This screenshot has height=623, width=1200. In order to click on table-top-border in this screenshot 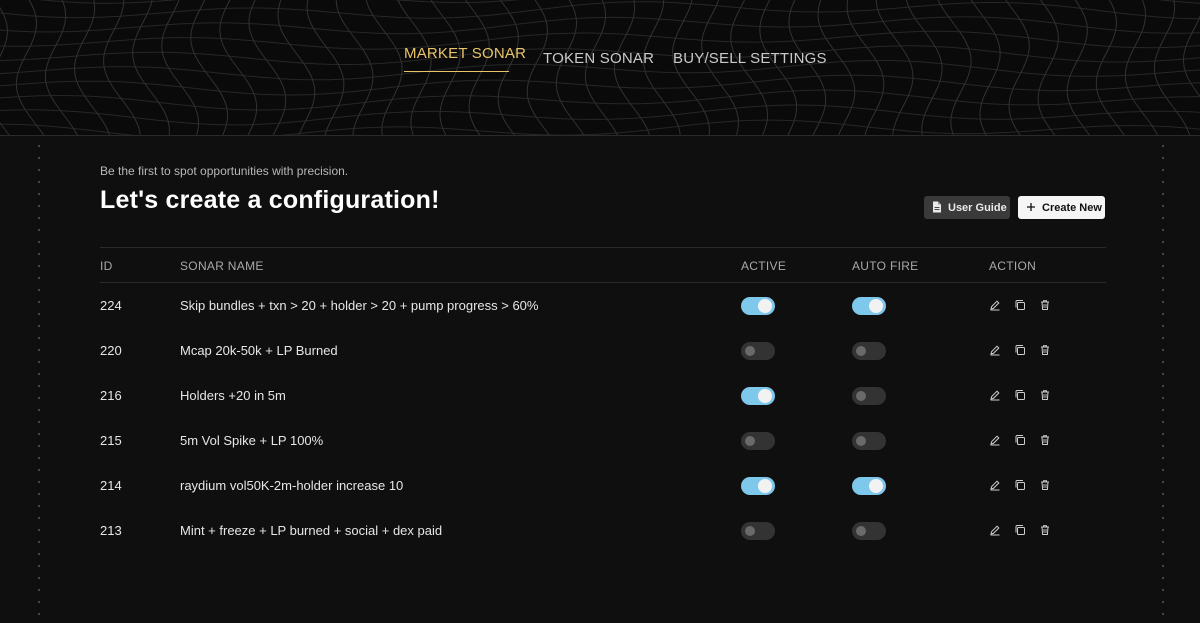, I will do `click(603, 247)`.